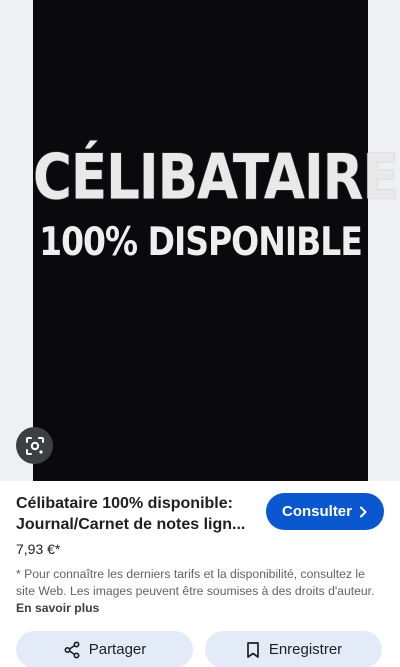  Describe the element at coordinates (57, 608) in the screenshot. I see `learn-more-link: En savoir plus` at that location.